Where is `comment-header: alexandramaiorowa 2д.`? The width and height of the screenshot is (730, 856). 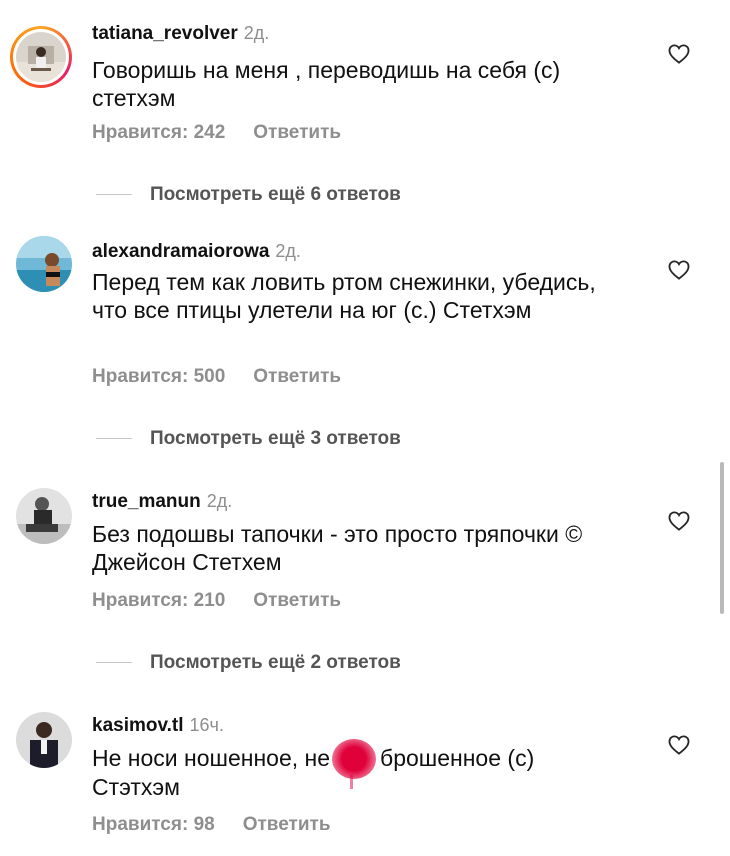
comment-header: alexandramaiorowa 2д. is located at coordinates (196, 251).